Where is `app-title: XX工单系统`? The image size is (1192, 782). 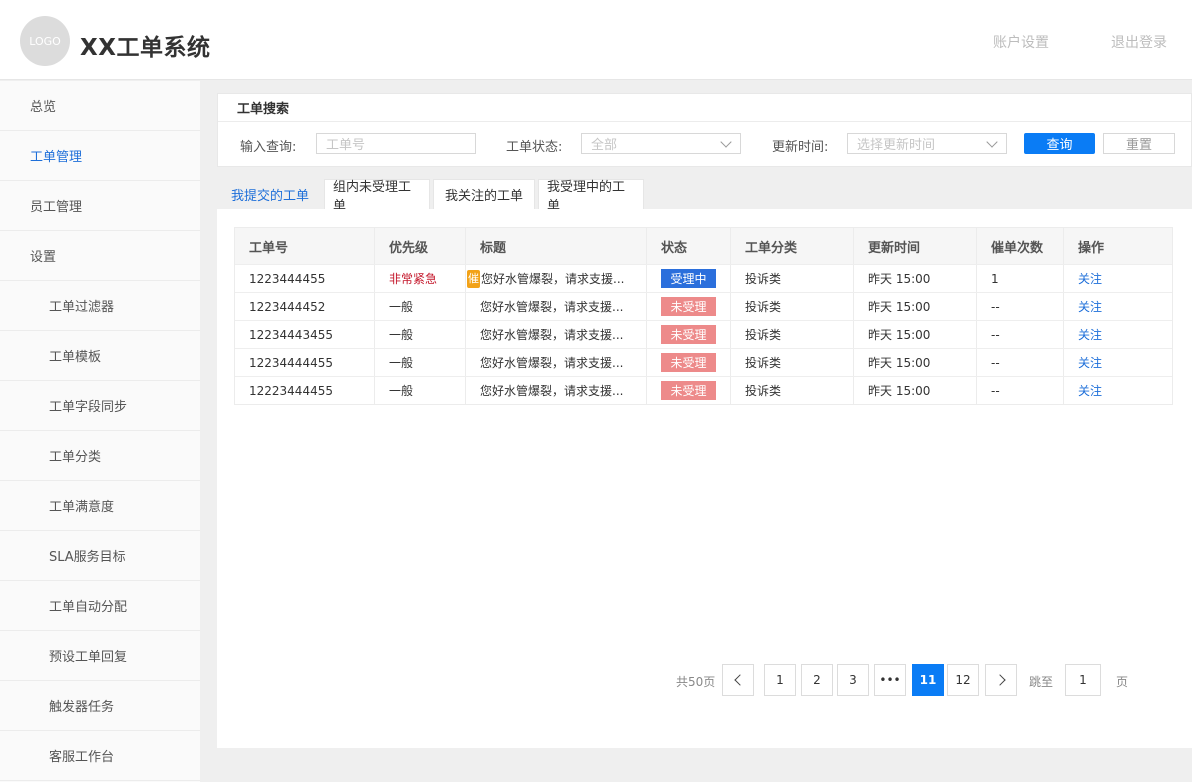
app-title: XX工单系统 is located at coordinates (145, 48).